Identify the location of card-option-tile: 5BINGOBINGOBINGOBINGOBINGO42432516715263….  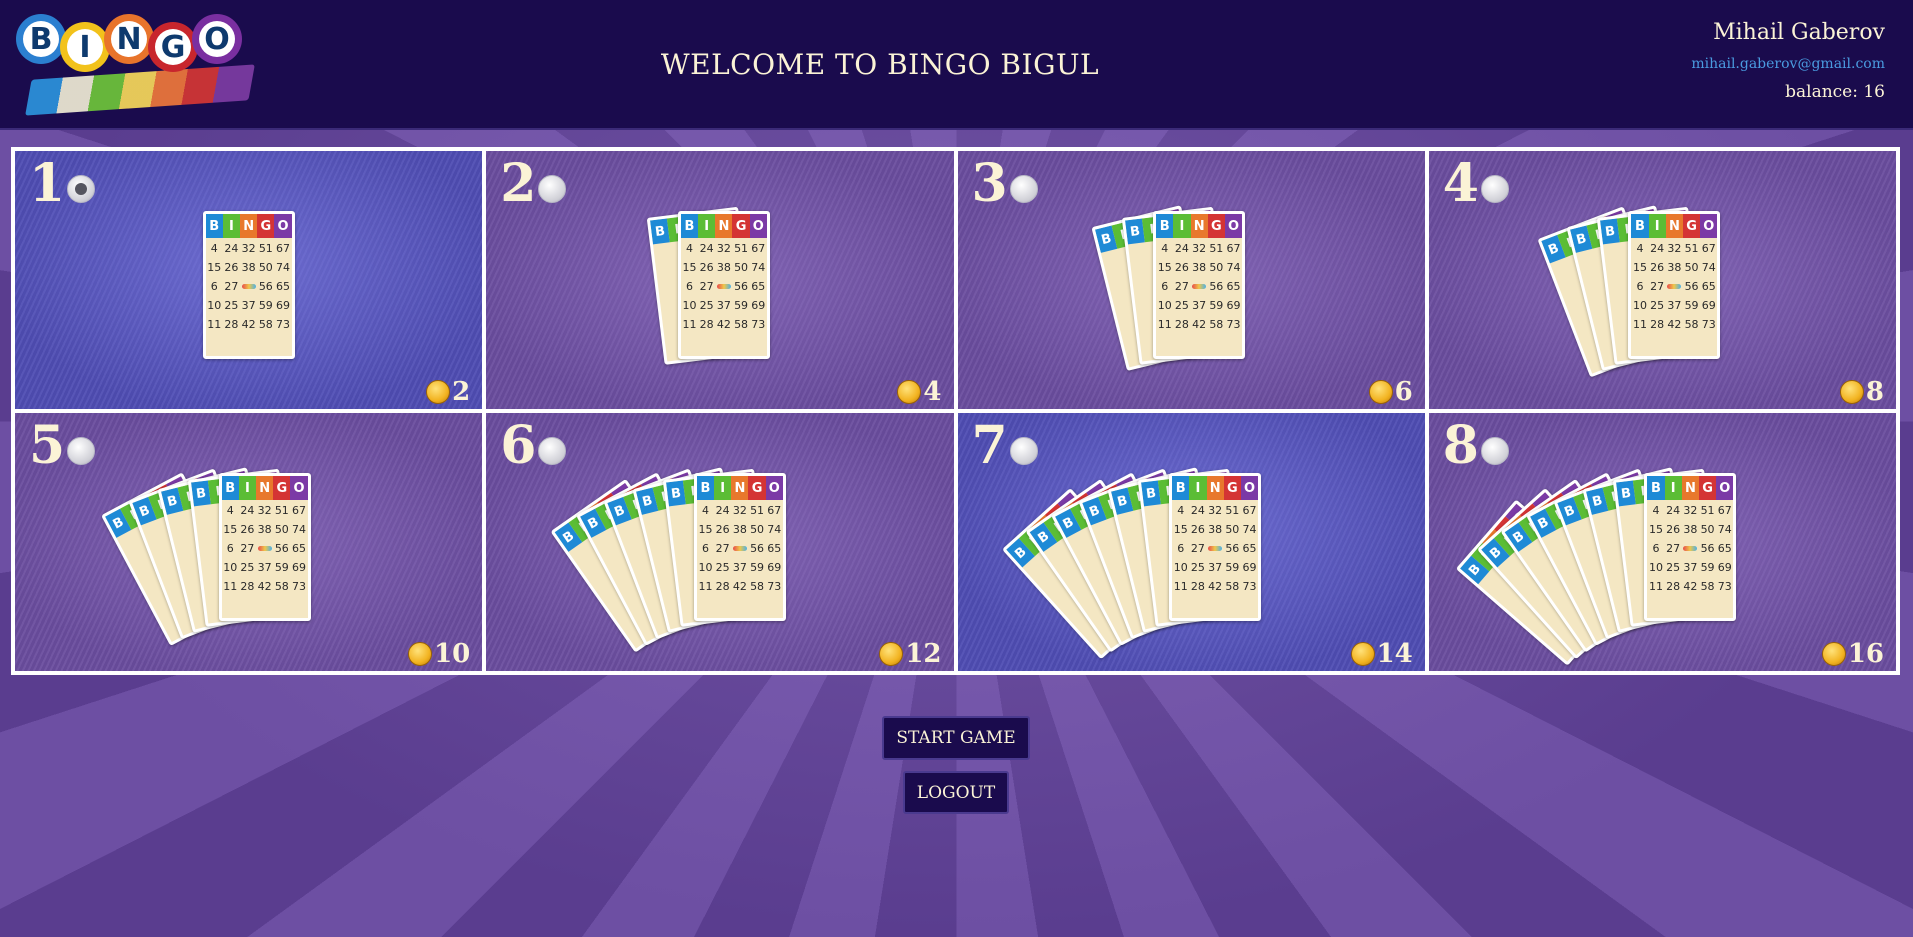
(249, 542).